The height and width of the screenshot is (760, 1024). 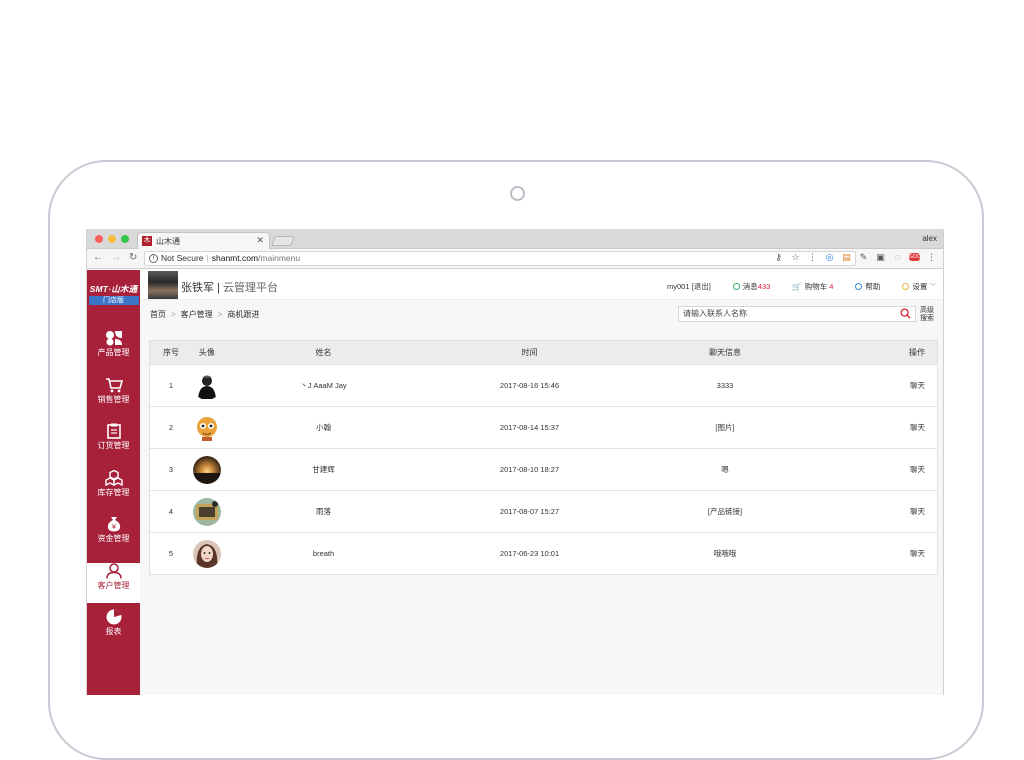 What do you see at coordinates (116, 258) in the screenshot?
I see `forward-icon: →` at bounding box center [116, 258].